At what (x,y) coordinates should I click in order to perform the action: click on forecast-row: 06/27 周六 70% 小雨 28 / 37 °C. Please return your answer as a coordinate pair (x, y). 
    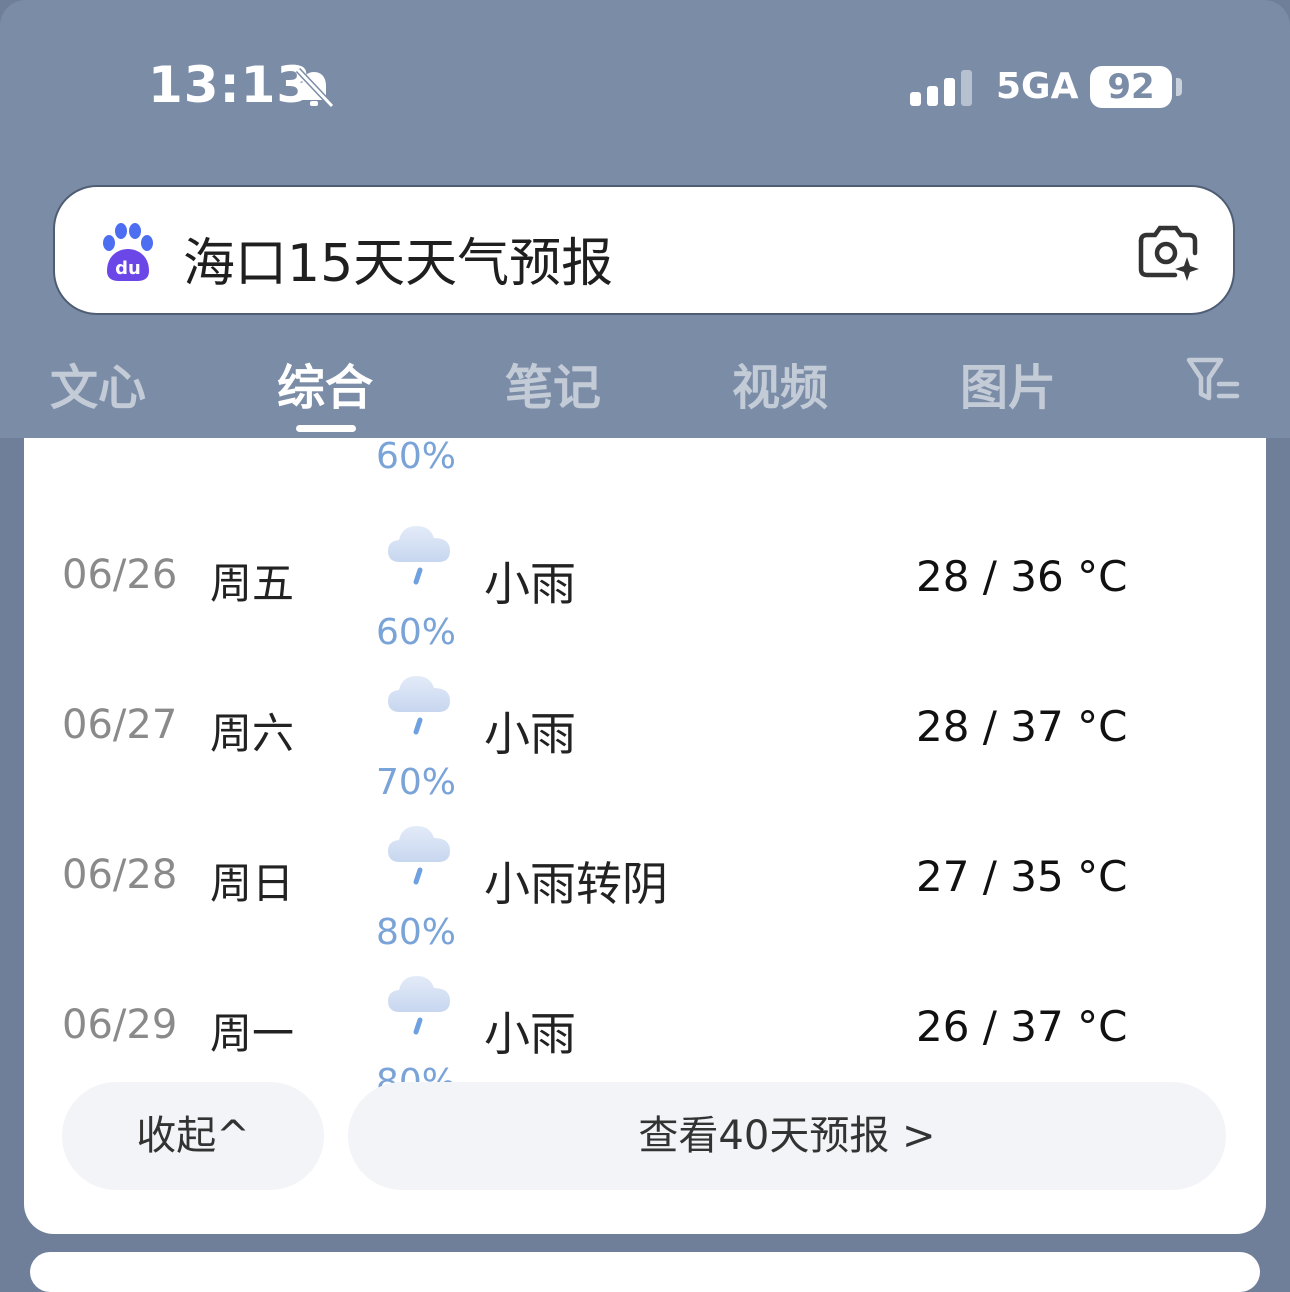
    Looking at the image, I should click on (645, 743).